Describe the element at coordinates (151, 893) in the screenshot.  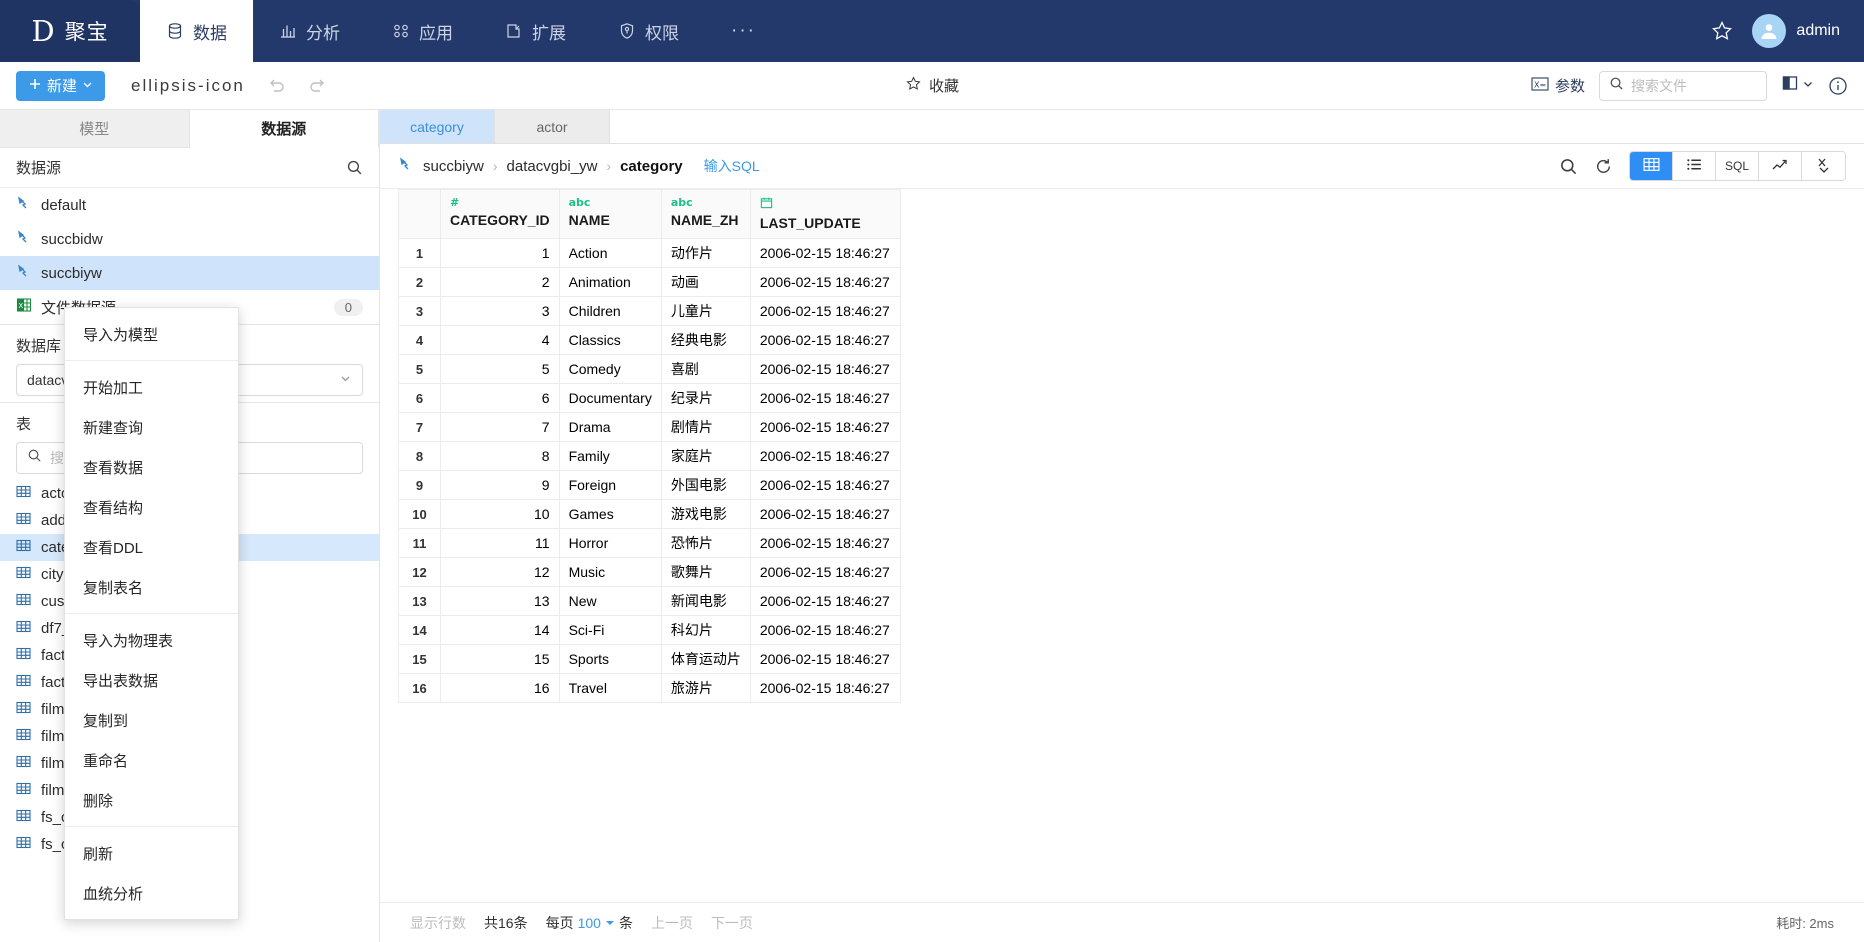
I see `context-menu-item: 血统分析` at that location.